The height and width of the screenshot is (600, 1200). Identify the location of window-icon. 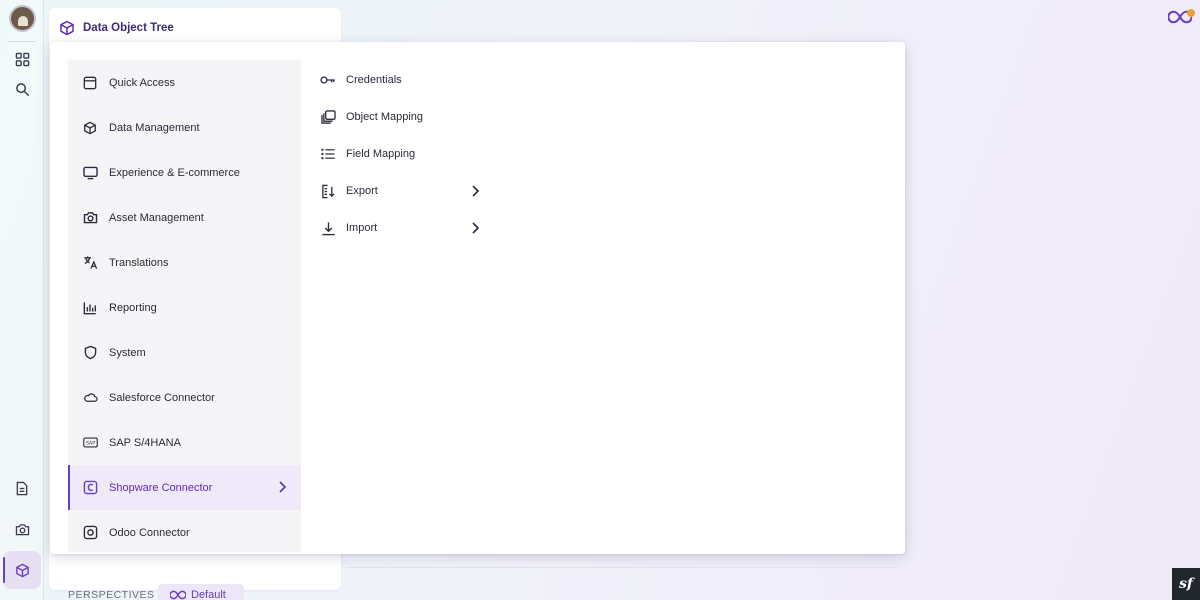
(90, 83).